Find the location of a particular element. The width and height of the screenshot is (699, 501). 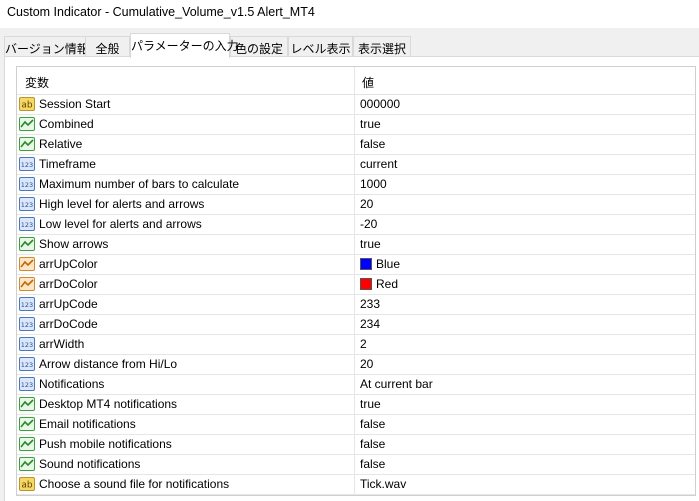

table-row: Show arrows true is located at coordinates (356, 245).